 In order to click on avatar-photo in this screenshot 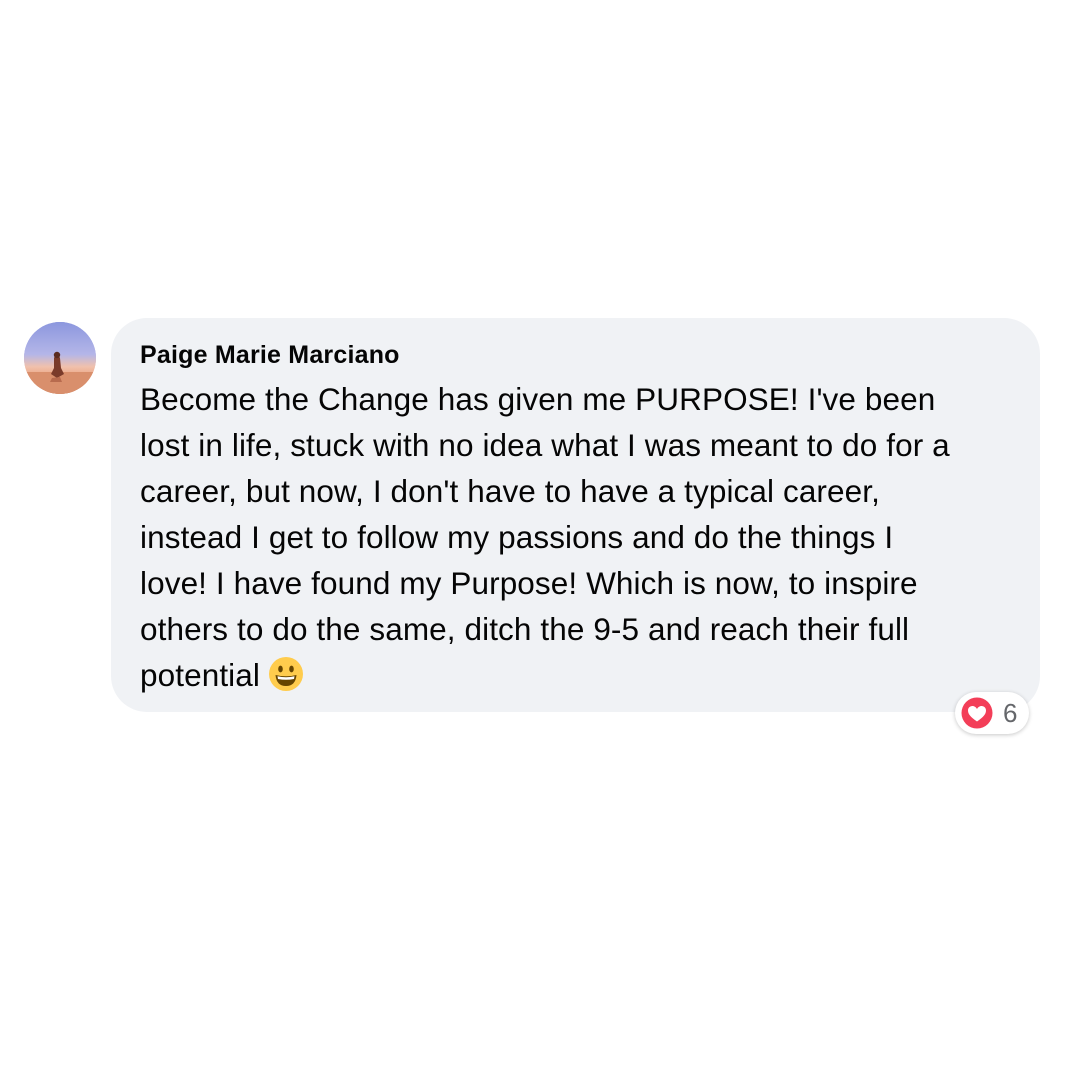, I will do `click(60, 358)`.